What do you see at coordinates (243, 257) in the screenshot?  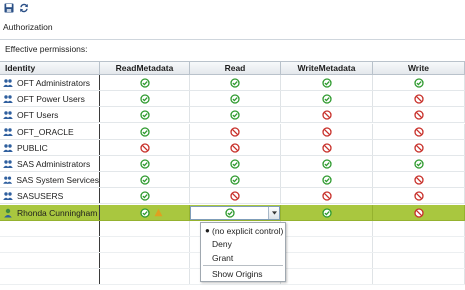 I see `menu-item: Grant` at bounding box center [243, 257].